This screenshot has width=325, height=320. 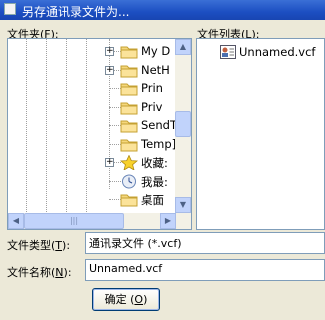 What do you see at coordinates (129, 162) in the screenshot?
I see `star-icon` at bounding box center [129, 162].